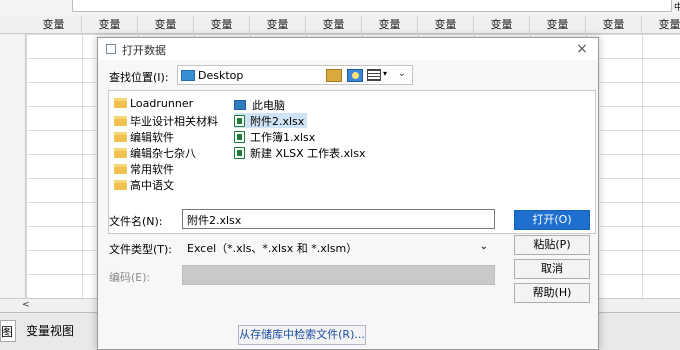  What do you see at coordinates (13, 166) in the screenshot?
I see `row-header` at bounding box center [13, 166].